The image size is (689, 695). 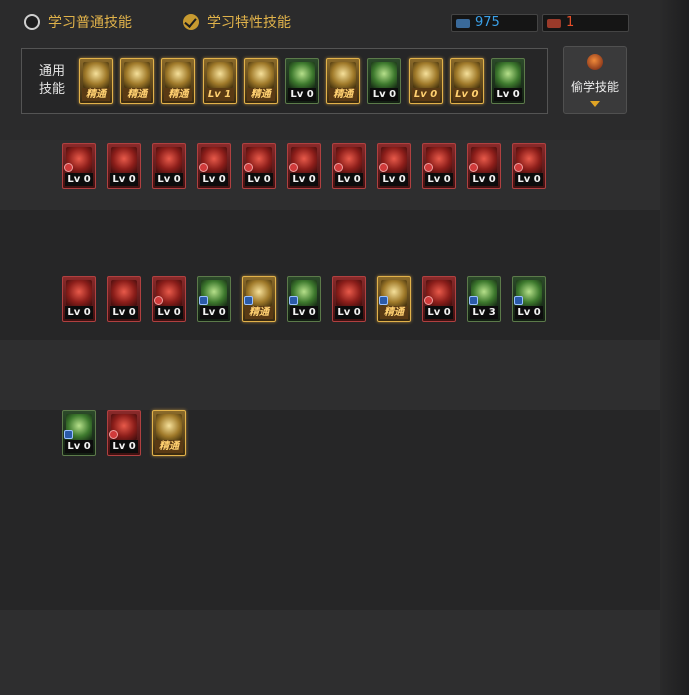 I want to click on sp-counter: 975, so click(x=494, y=23).